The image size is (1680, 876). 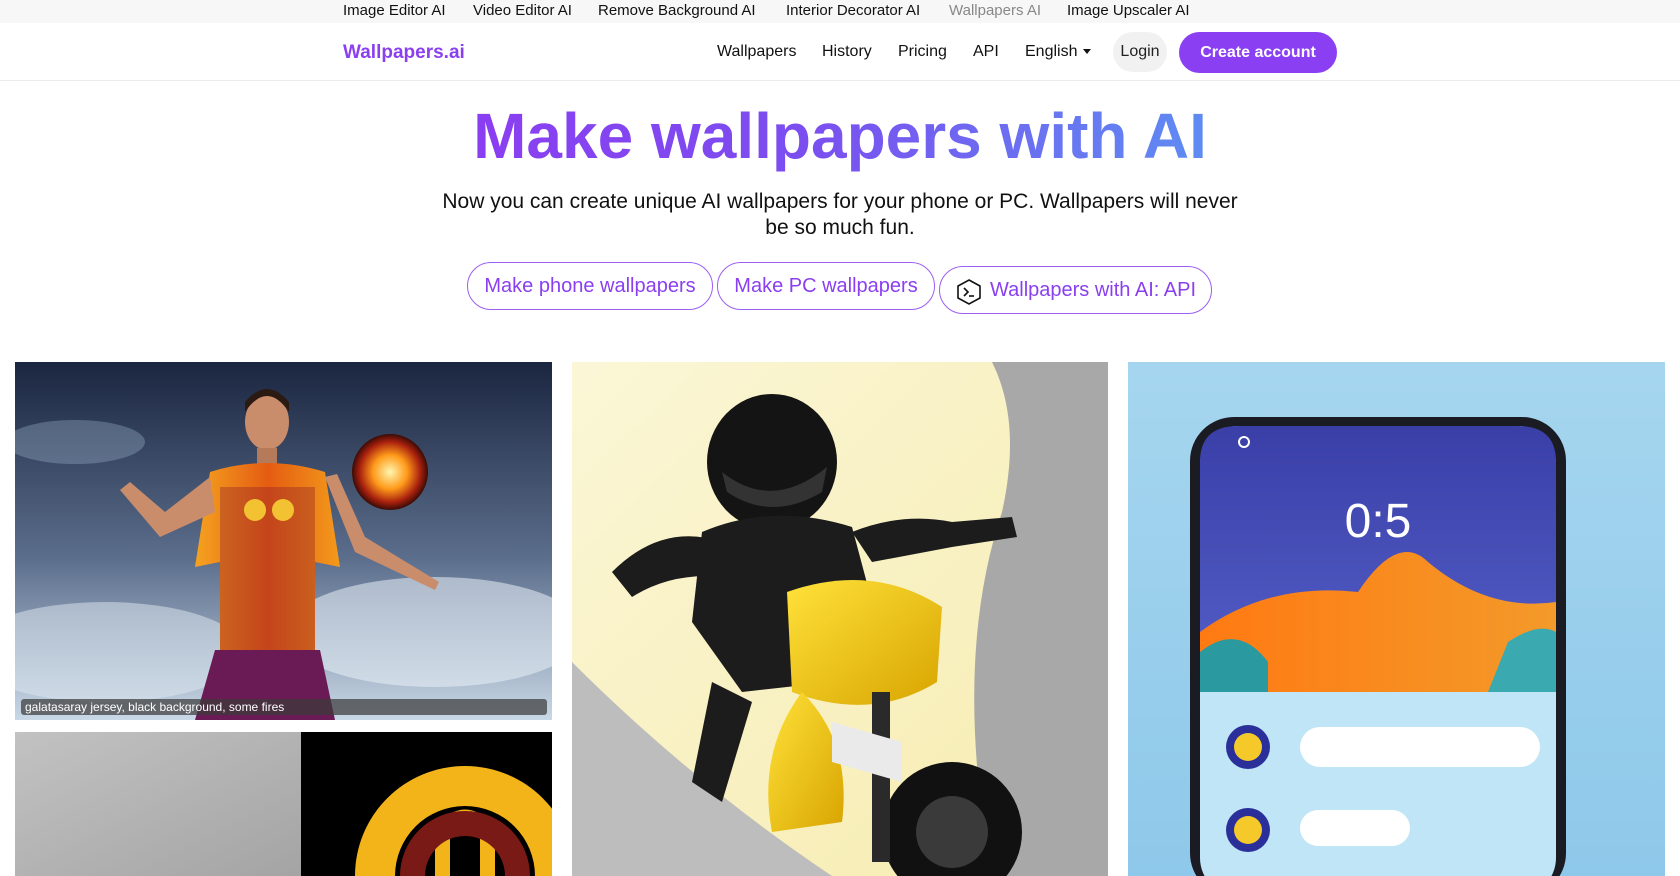 I want to click on hero-title-text: Make wallpapers with AI, so click(x=840, y=136).